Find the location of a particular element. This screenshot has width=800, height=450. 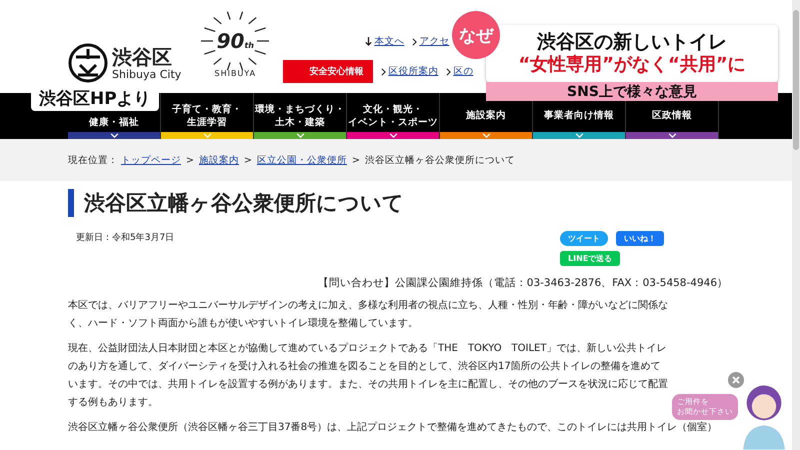

close-icon is located at coordinates (736, 380).